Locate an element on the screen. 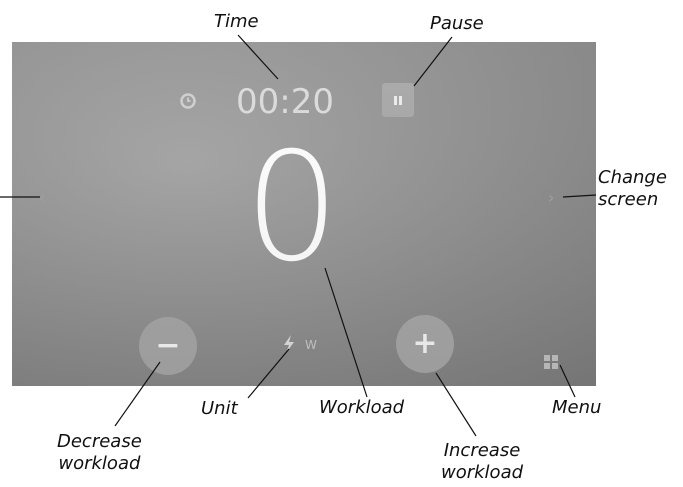  decrease-workload-button: − is located at coordinates (168, 346).